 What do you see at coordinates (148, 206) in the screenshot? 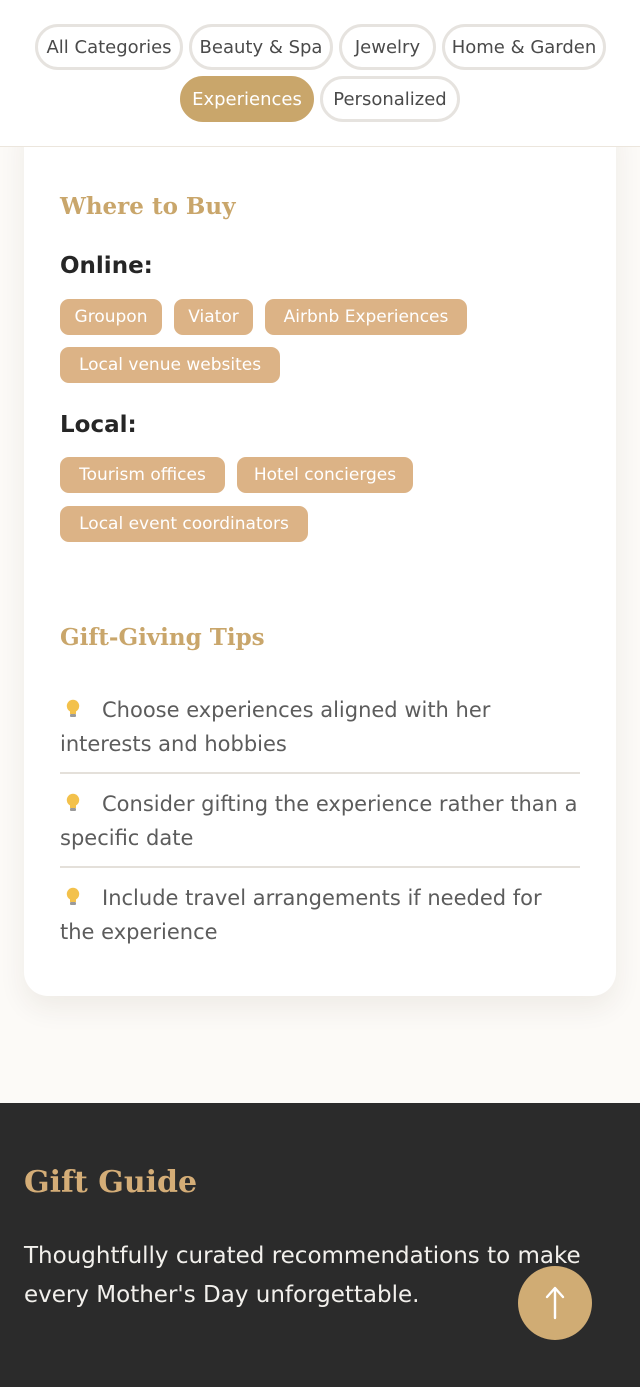
I see `where-to-buy-title: Where to Buy` at bounding box center [148, 206].